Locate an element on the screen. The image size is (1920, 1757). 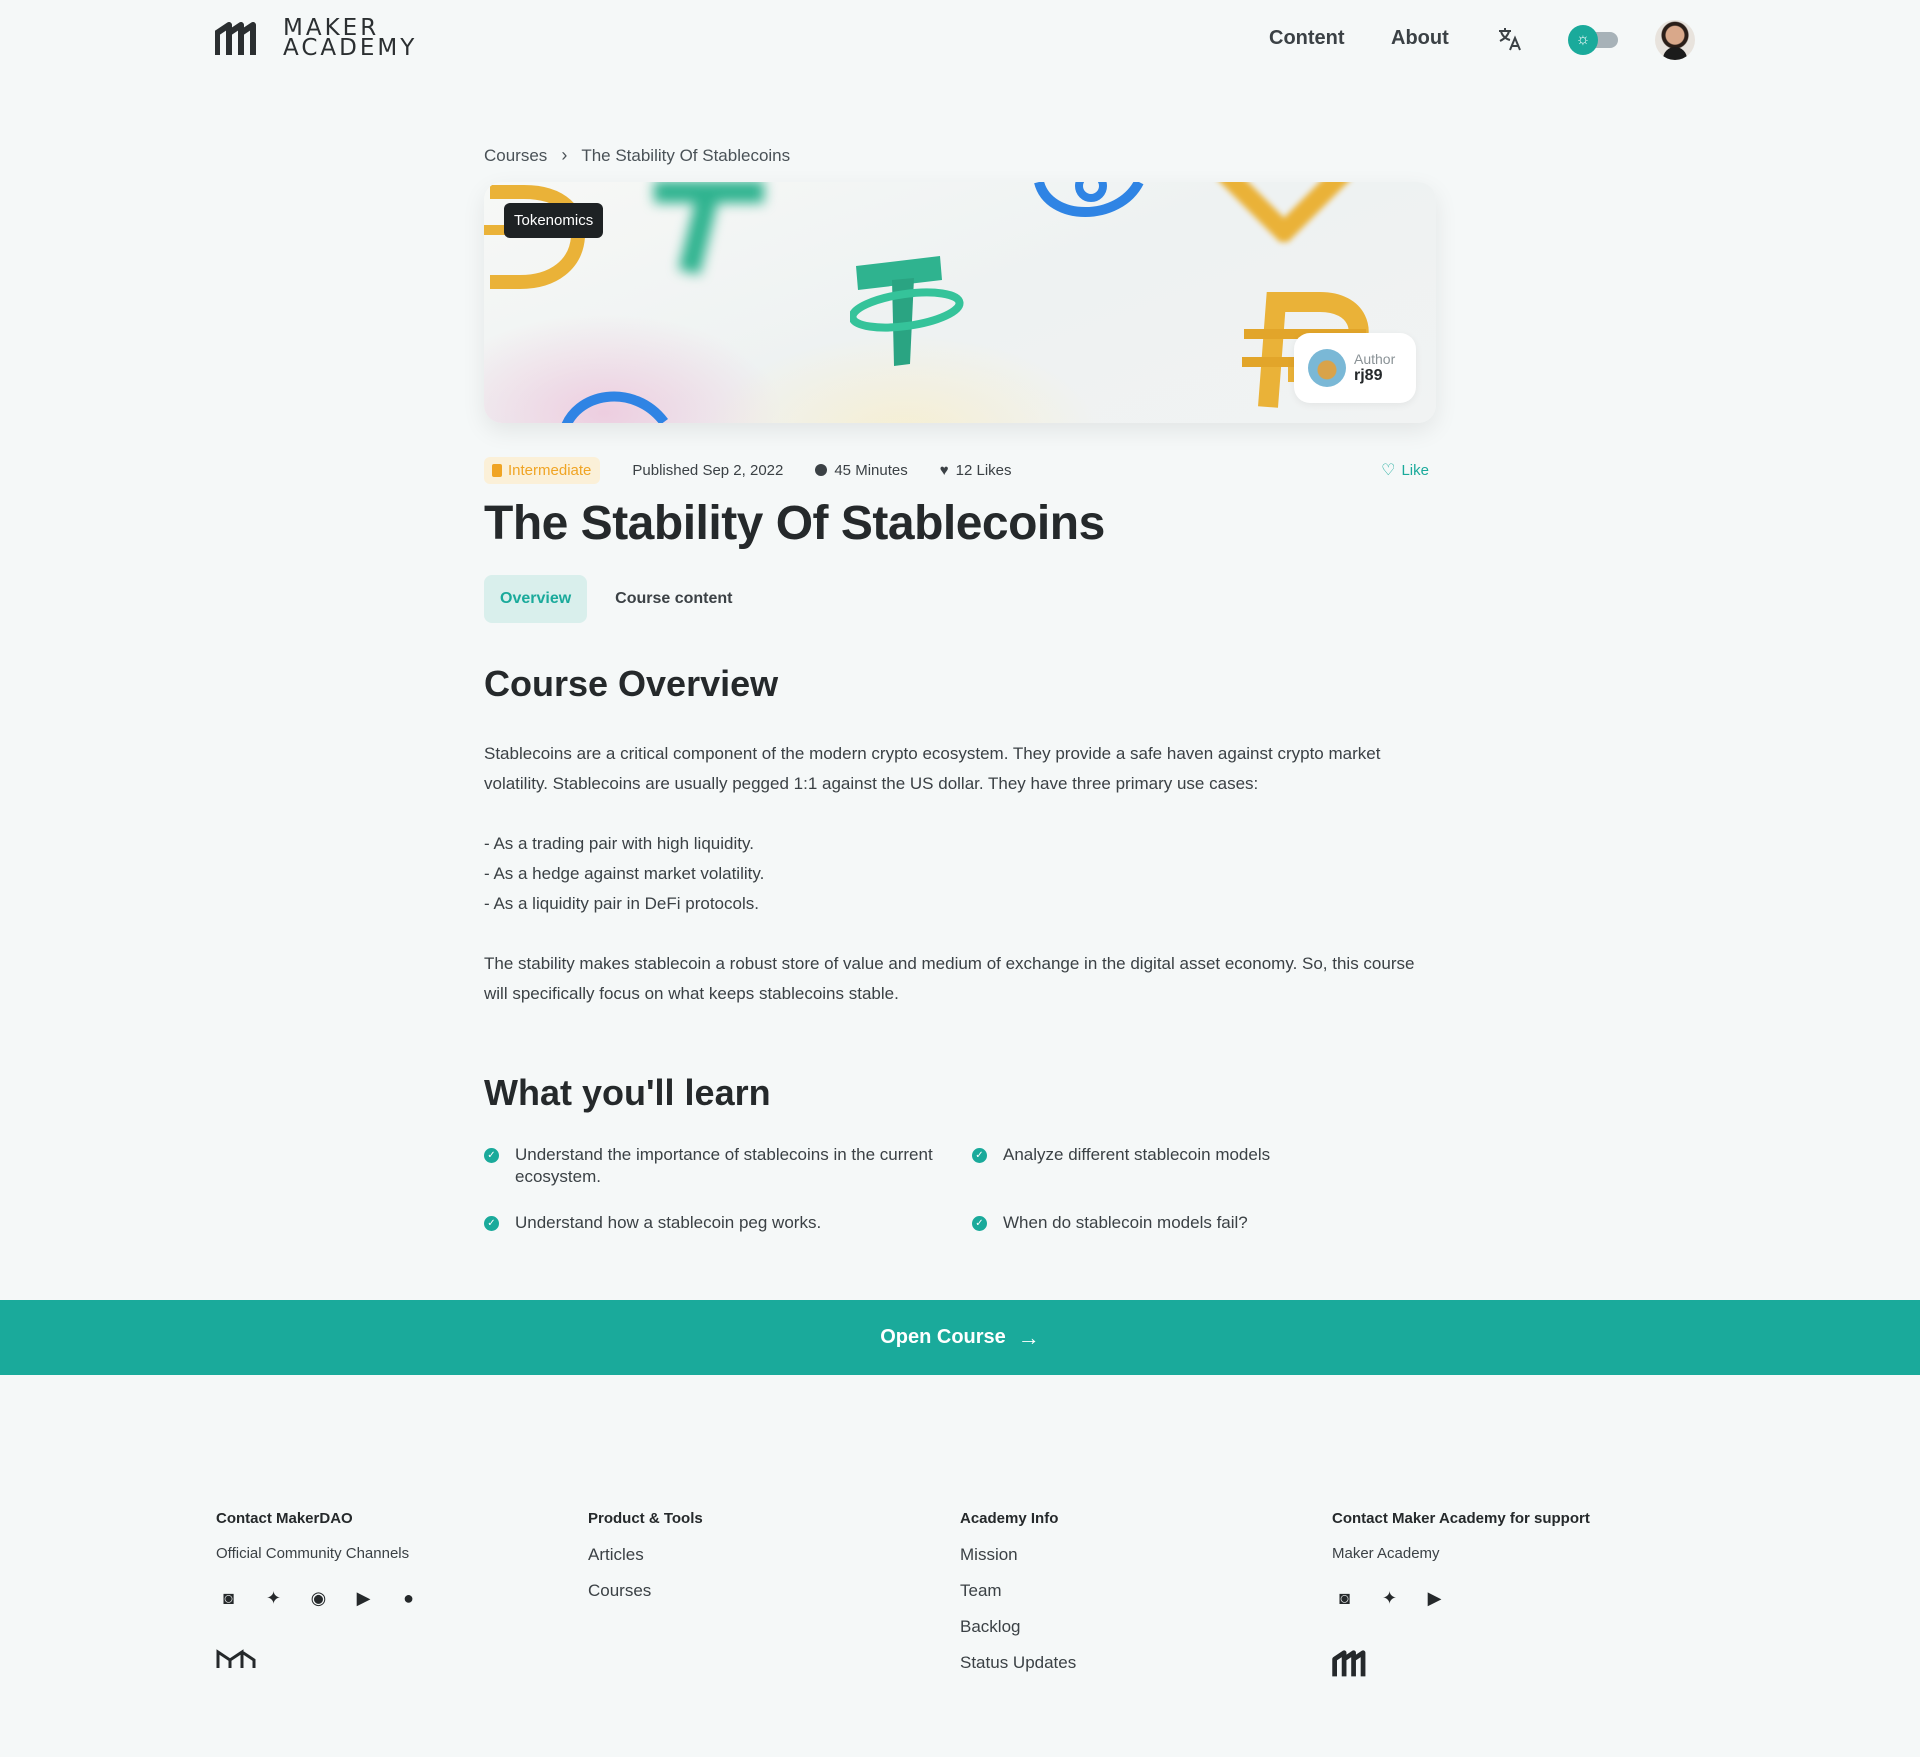
published-date: Published Sep 2, 2022 is located at coordinates (707, 470).